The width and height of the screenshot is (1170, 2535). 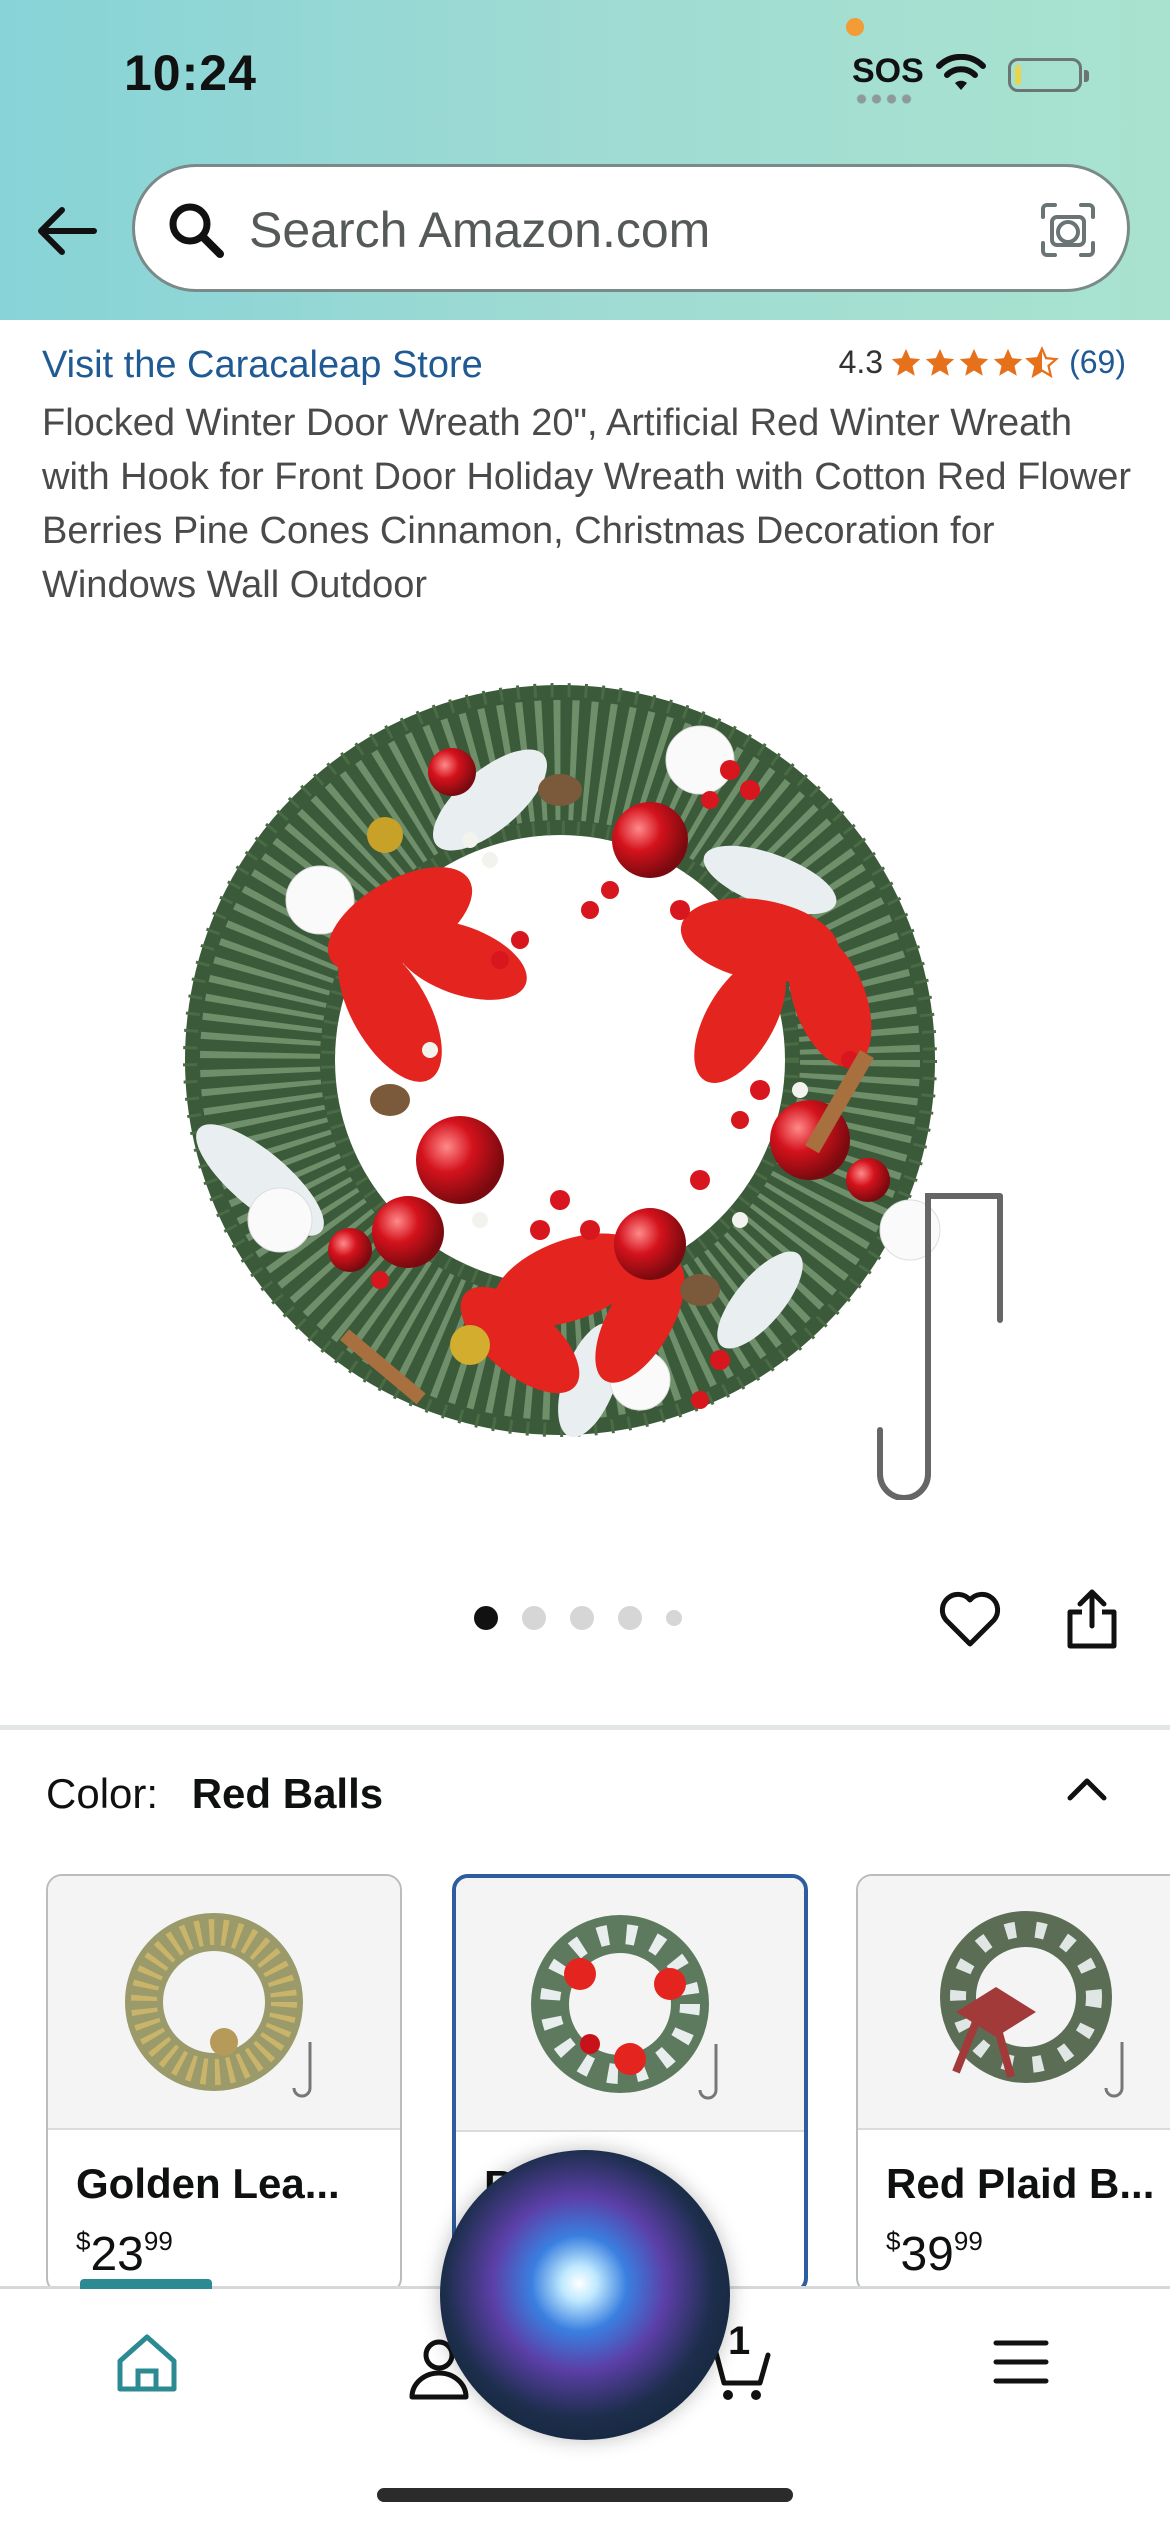 What do you see at coordinates (855, 27) in the screenshot?
I see `microphone-indicator-icon` at bounding box center [855, 27].